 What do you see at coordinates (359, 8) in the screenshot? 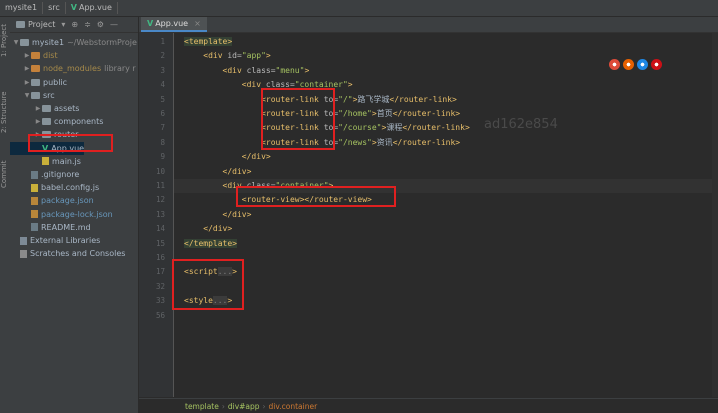
I see `window-titlebar: mysite1 src V App.vue` at bounding box center [359, 8].